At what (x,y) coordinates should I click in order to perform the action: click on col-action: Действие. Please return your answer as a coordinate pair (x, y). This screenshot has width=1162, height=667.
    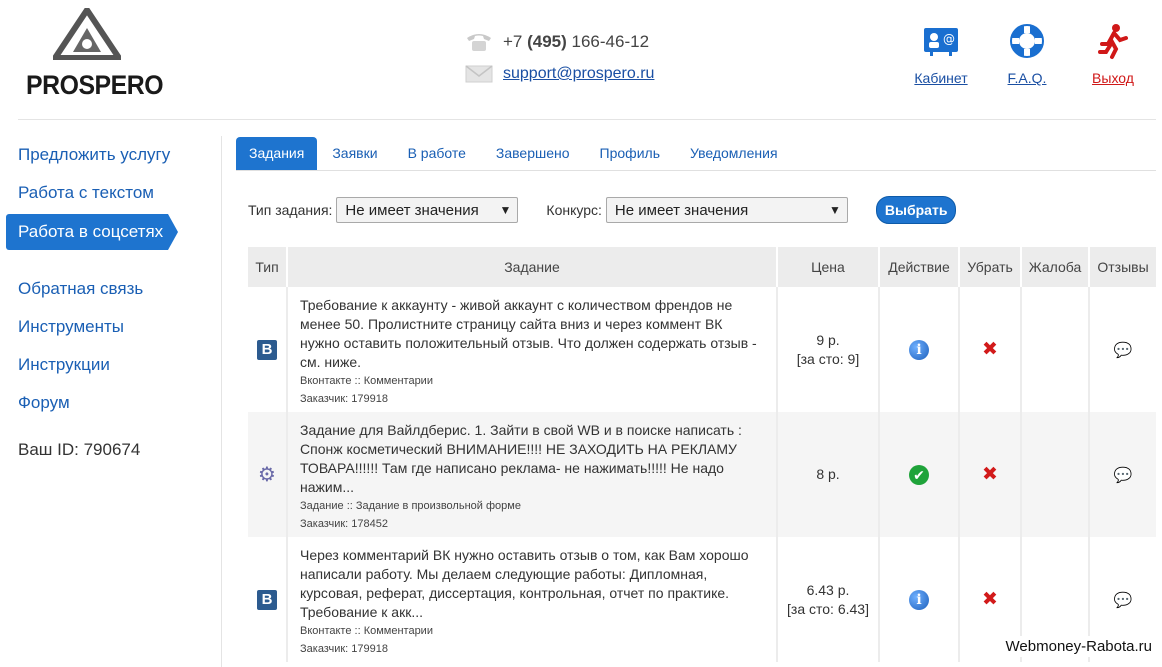
    Looking at the image, I should click on (919, 267).